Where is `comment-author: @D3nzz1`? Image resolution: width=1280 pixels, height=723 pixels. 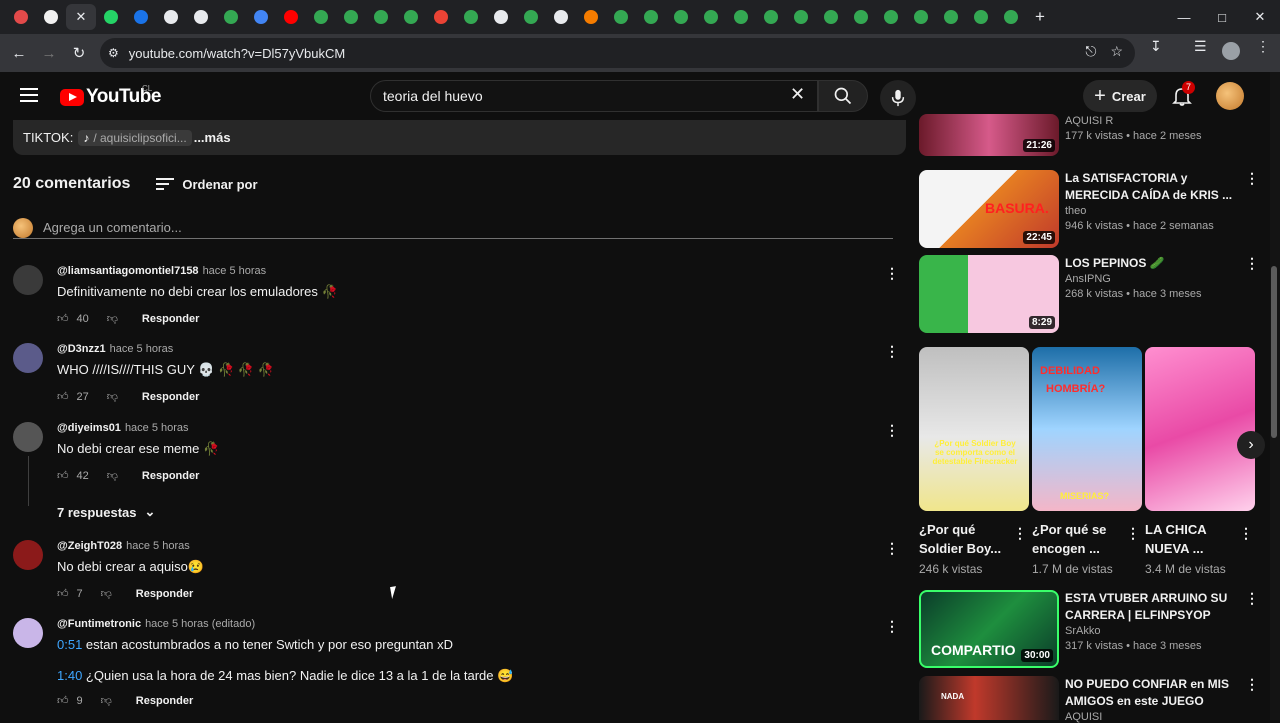
comment-author: @D3nzz1 is located at coordinates (81, 349).